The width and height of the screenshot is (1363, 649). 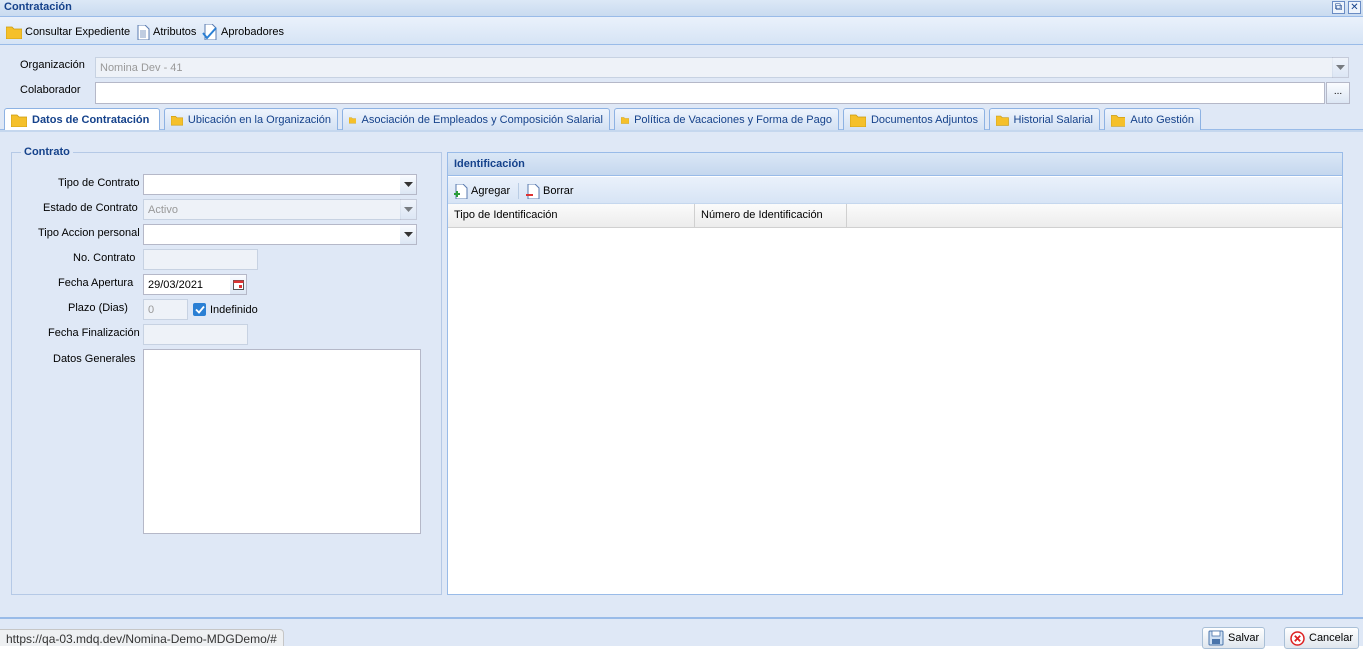 I want to click on restore-window-icon: ⧉, so click(x=1338, y=7).